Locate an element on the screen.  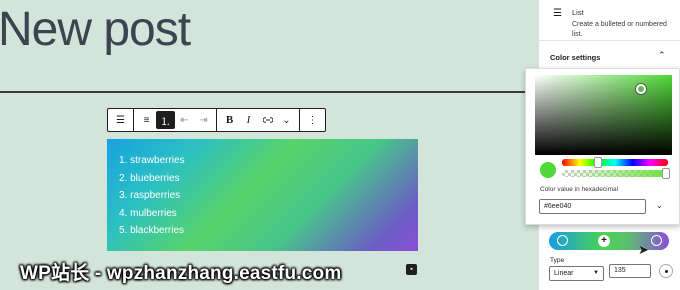
gradient-bar: + is located at coordinates (609, 241).